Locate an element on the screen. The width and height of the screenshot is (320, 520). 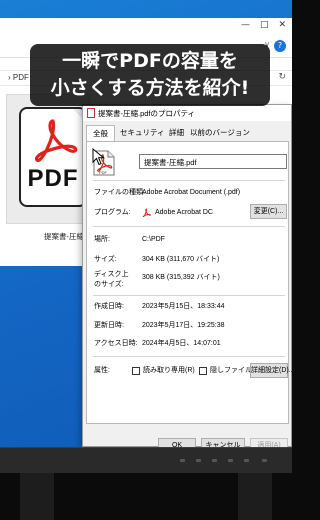
refresh-icon: ↻ is located at coordinates (282, 77).